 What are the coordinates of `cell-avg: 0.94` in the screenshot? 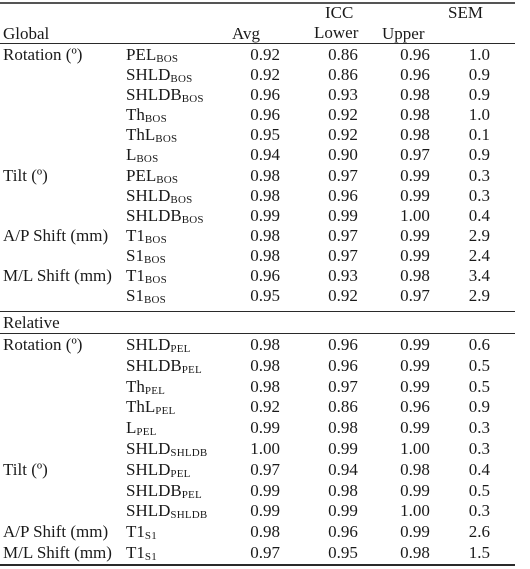 It's located at (265, 155).